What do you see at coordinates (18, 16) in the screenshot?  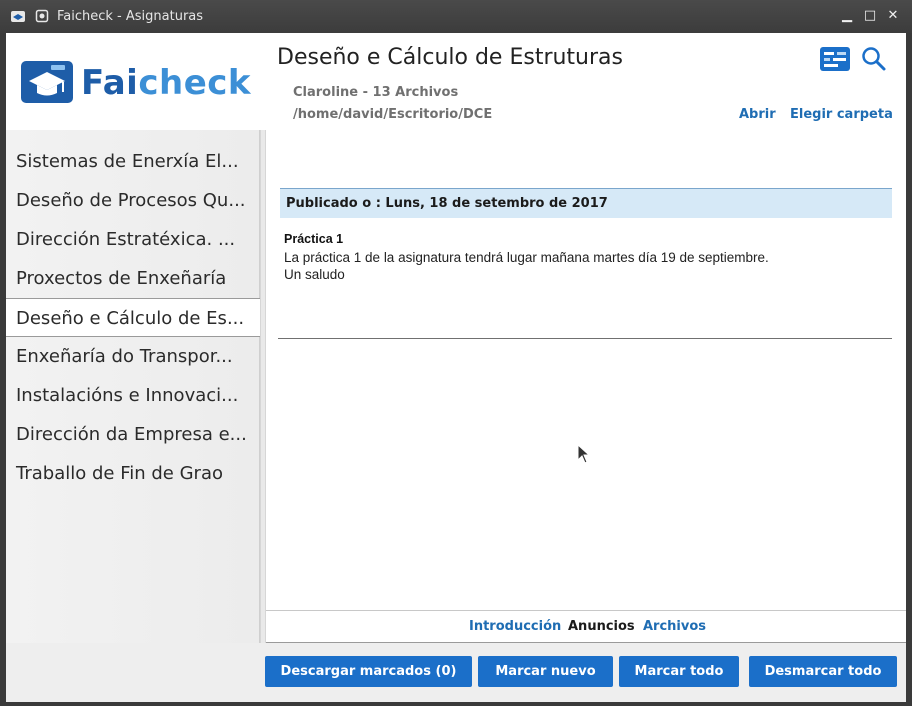 I see `app-icon` at bounding box center [18, 16].